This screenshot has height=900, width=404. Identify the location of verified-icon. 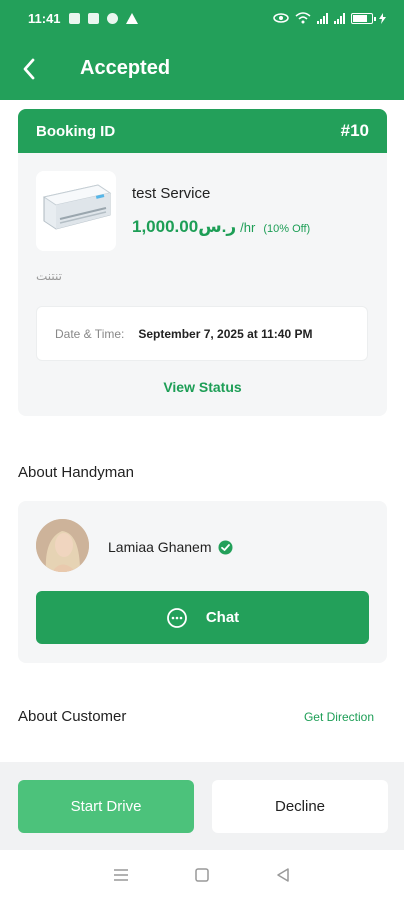
(225, 547).